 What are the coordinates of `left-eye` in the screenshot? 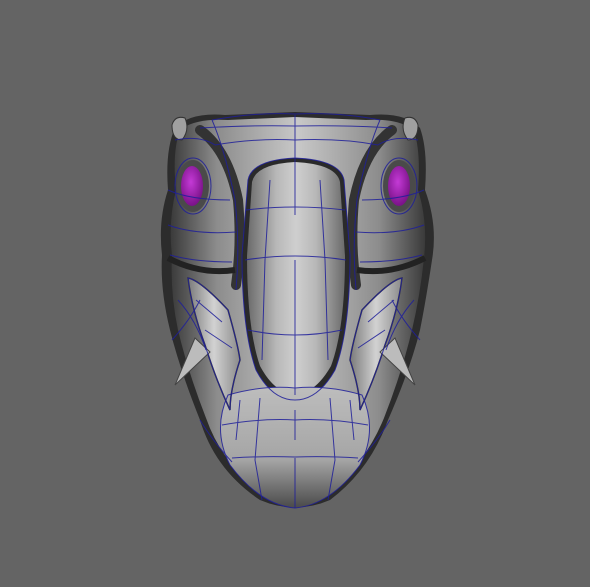 It's located at (192, 186).